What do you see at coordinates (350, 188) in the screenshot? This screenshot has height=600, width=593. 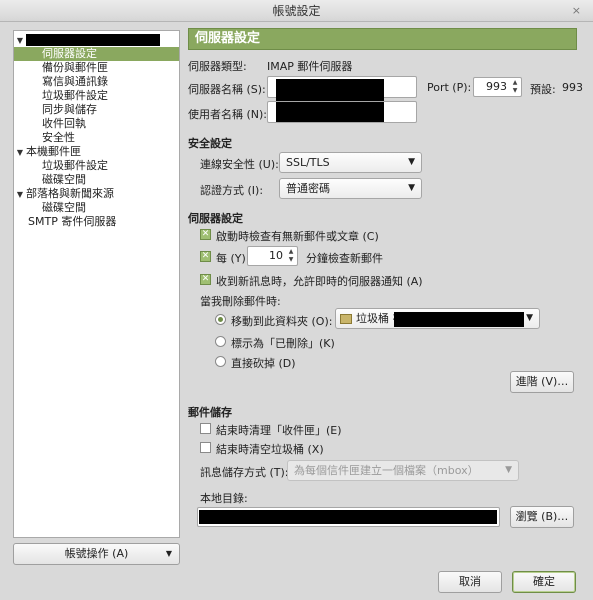 I see `auth-method-select: 普通密碼 ▼` at bounding box center [350, 188].